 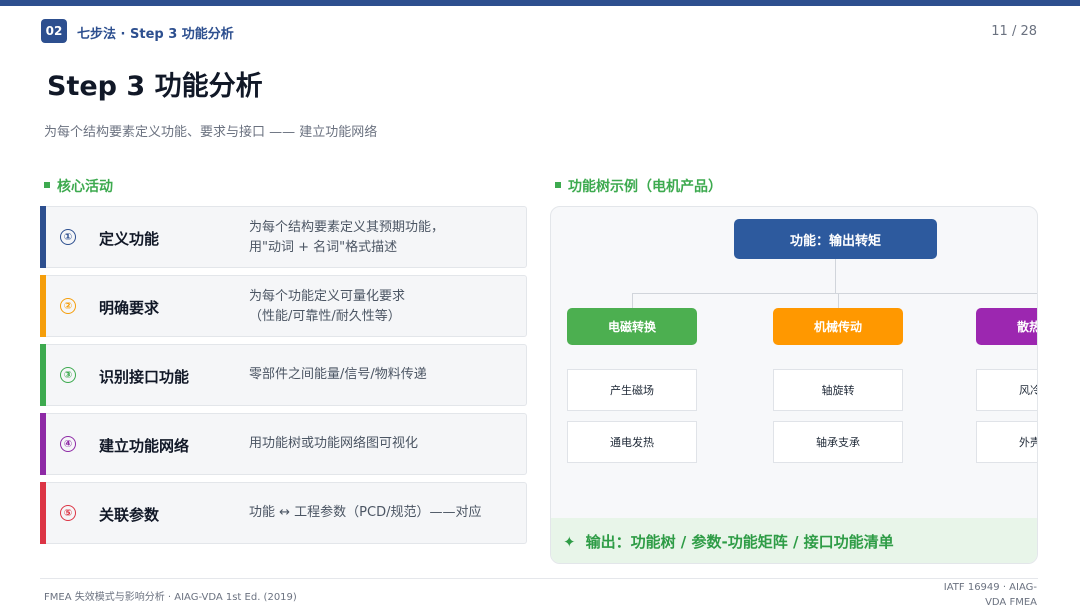 I want to click on footer-right-line: VDA FMEA, so click(x=1011, y=602).